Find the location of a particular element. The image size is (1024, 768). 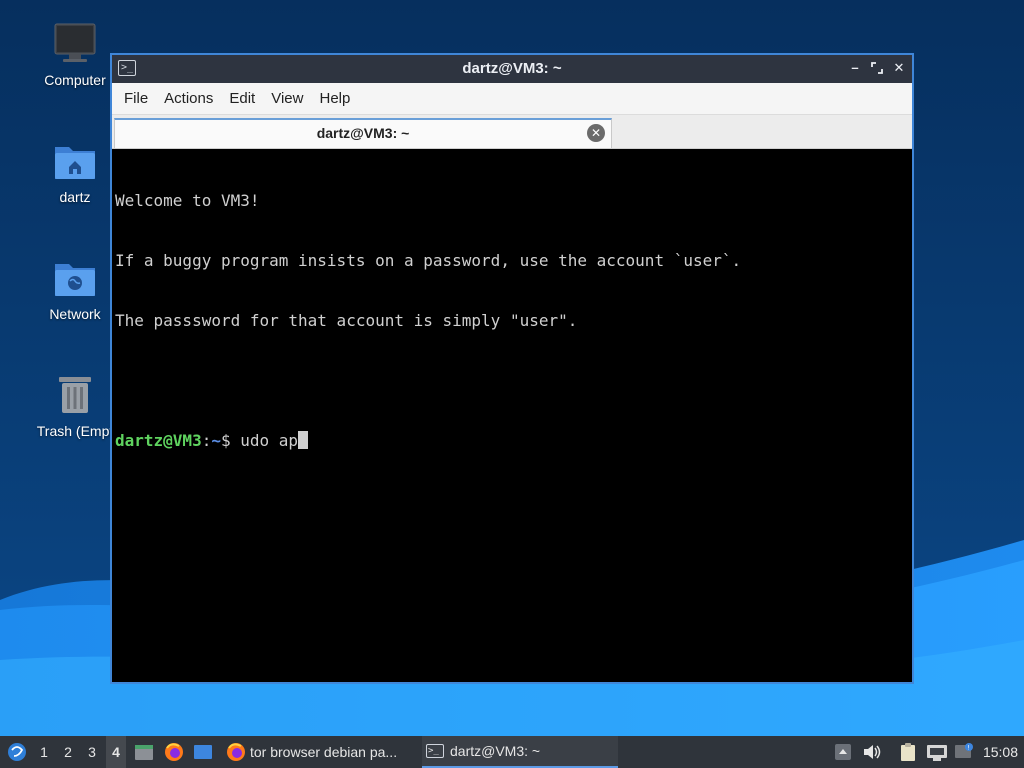

menu-view: View is located at coordinates (287, 98).